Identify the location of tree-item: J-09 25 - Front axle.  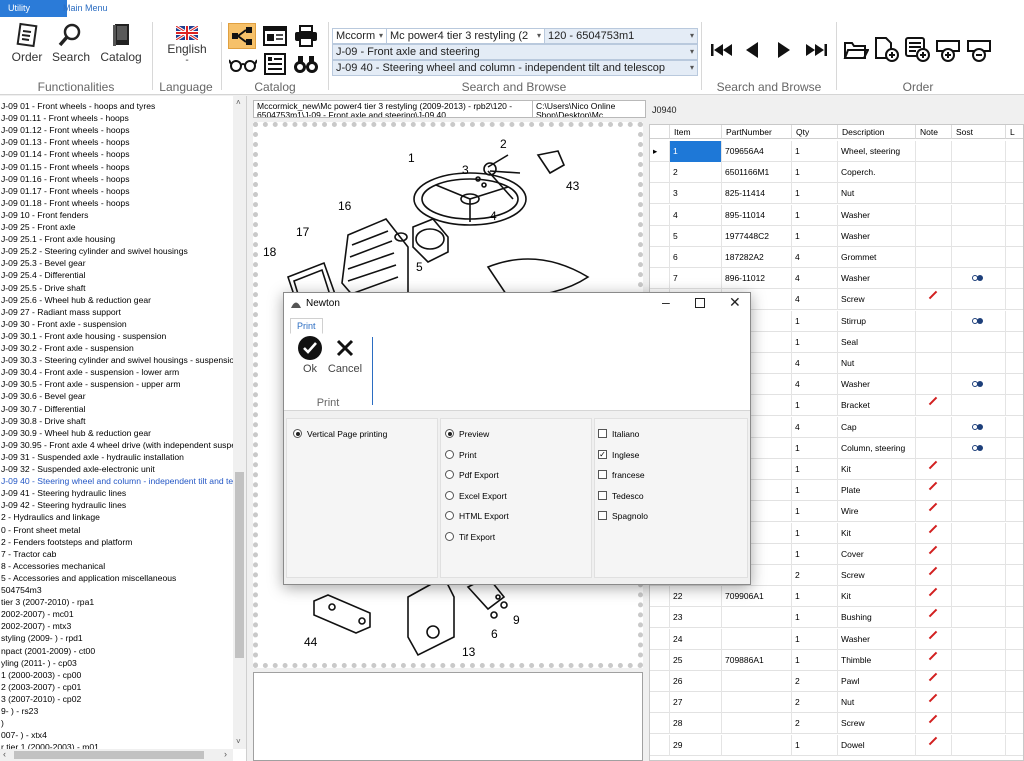
(38, 227).